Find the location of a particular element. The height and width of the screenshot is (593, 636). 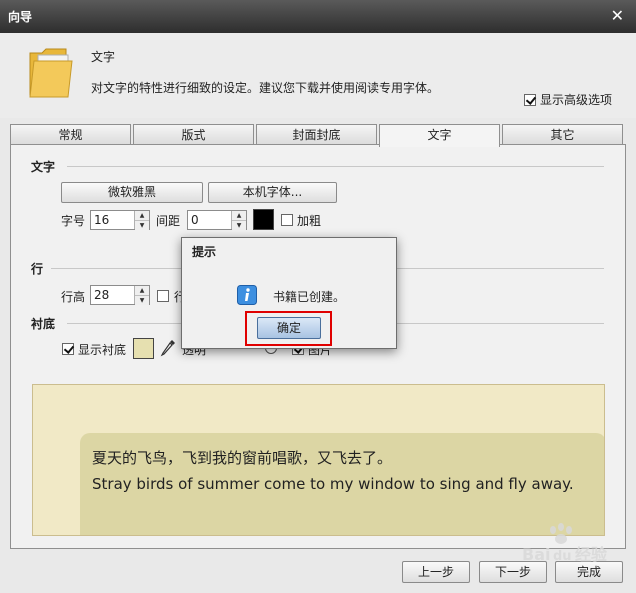

window-title: 向导 is located at coordinates (20, 17).